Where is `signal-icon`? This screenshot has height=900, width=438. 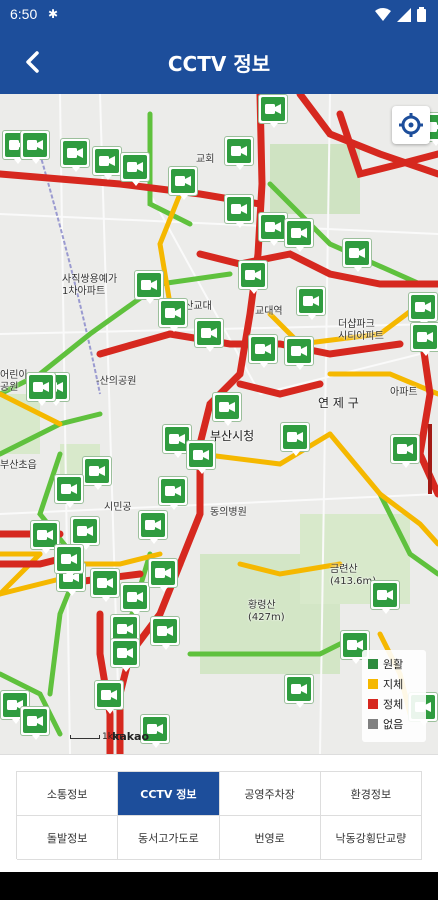
signal-icon is located at coordinates (404, 14).